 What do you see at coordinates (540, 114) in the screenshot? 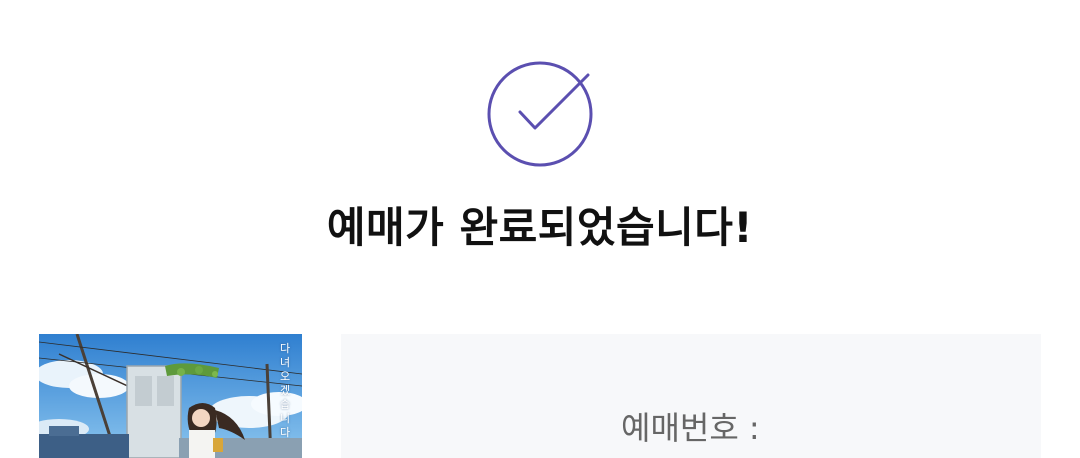
I see `check-circle-icon` at bounding box center [540, 114].